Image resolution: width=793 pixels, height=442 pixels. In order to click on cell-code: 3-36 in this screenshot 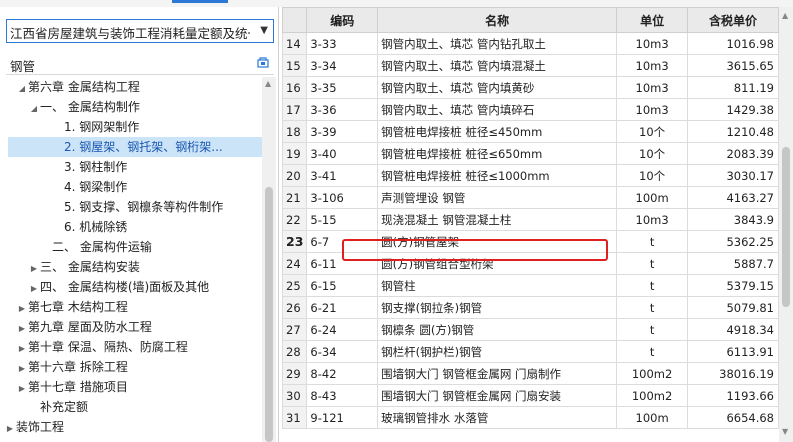, I will do `click(342, 109)`.